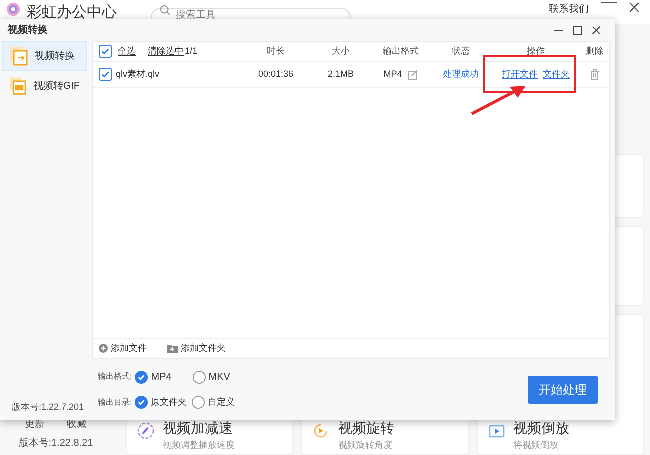 The width and height of the screenshot is (650, 455). I want to click on gif-icon, so click(18, 86).